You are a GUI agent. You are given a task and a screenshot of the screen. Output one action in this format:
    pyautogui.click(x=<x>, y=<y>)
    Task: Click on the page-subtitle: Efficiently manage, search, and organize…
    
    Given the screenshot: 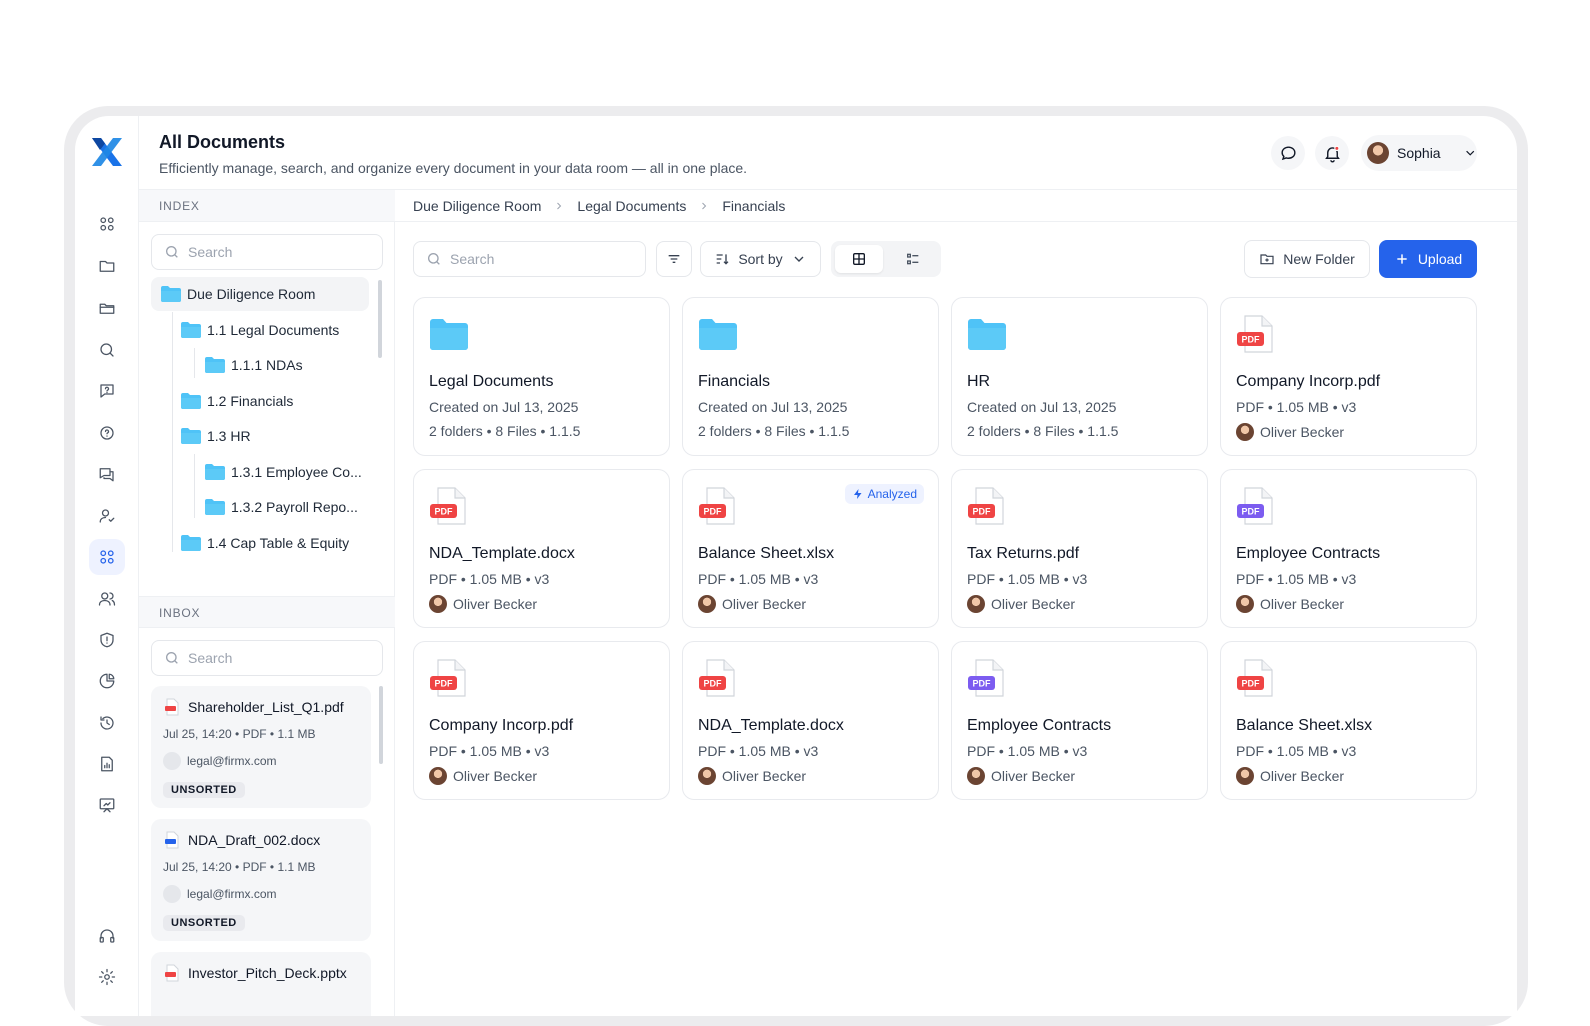 What is the action you would take?
    pyautogui.click(x=453, y=168)
    